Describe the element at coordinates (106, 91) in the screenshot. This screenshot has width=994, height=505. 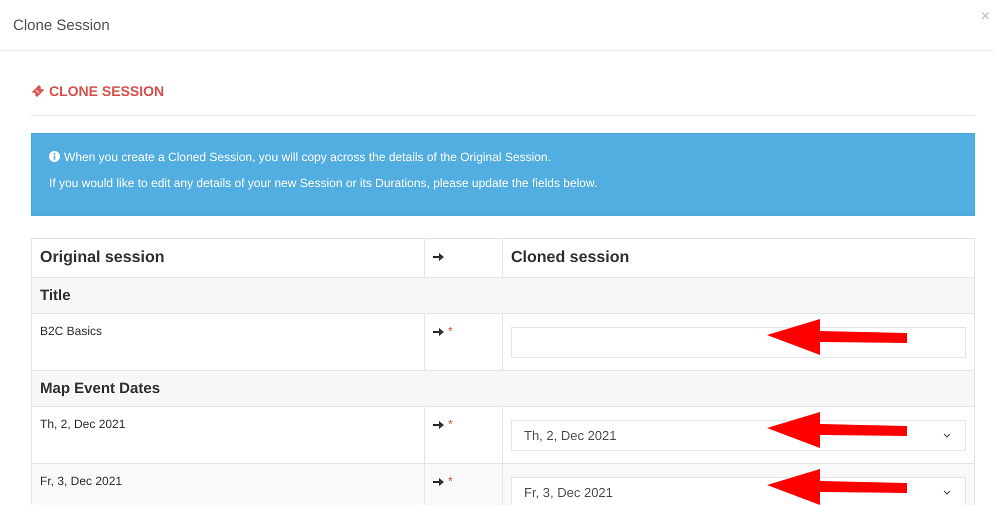
I see `section-heading: CLONE SESSION` at that location.